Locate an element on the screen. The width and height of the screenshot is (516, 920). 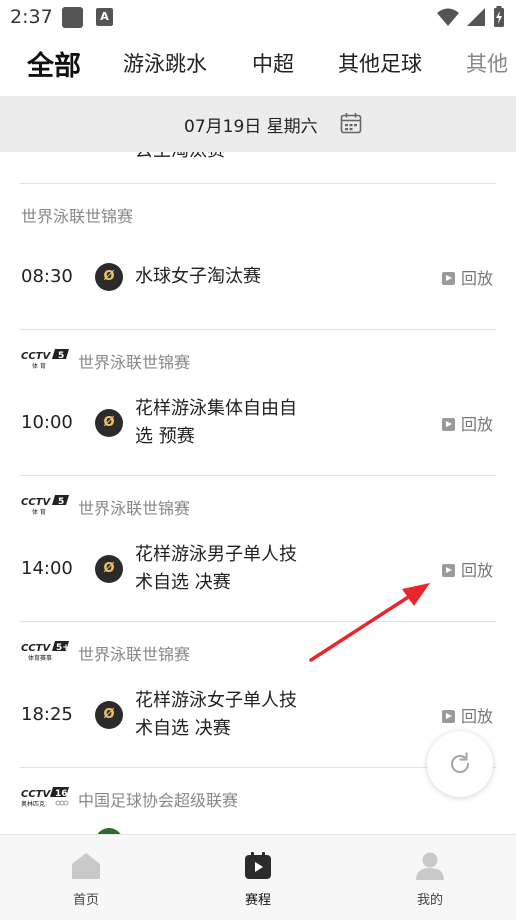
nav-home-label: 首页 is located at coordinates (85, 900).